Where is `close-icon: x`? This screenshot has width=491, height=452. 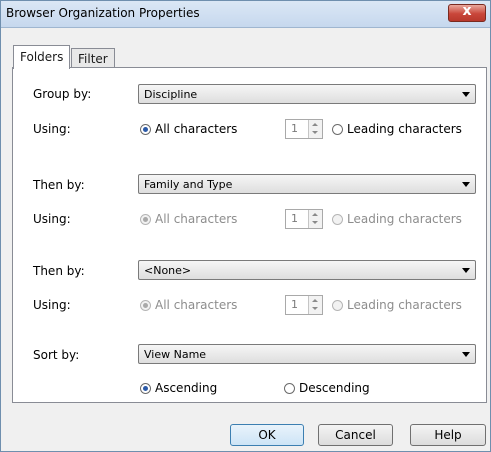 close-icon: x is located at coordinates (467, 11).